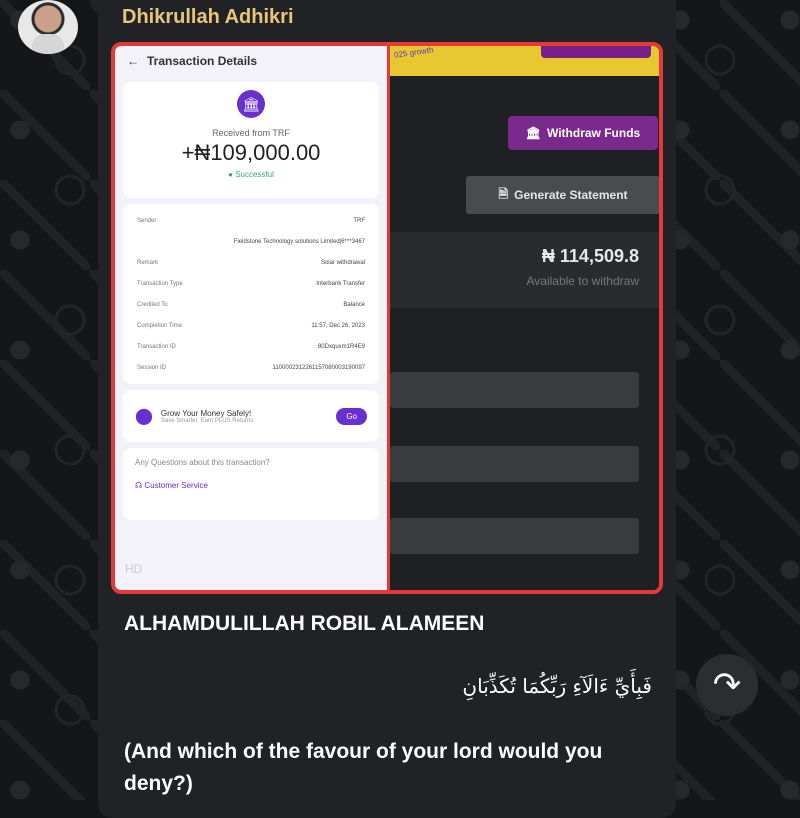 The width and height of the screenshot is (800, 818). I want to click on promo-title: Grow Your Money Safely!, so click(206, 413).